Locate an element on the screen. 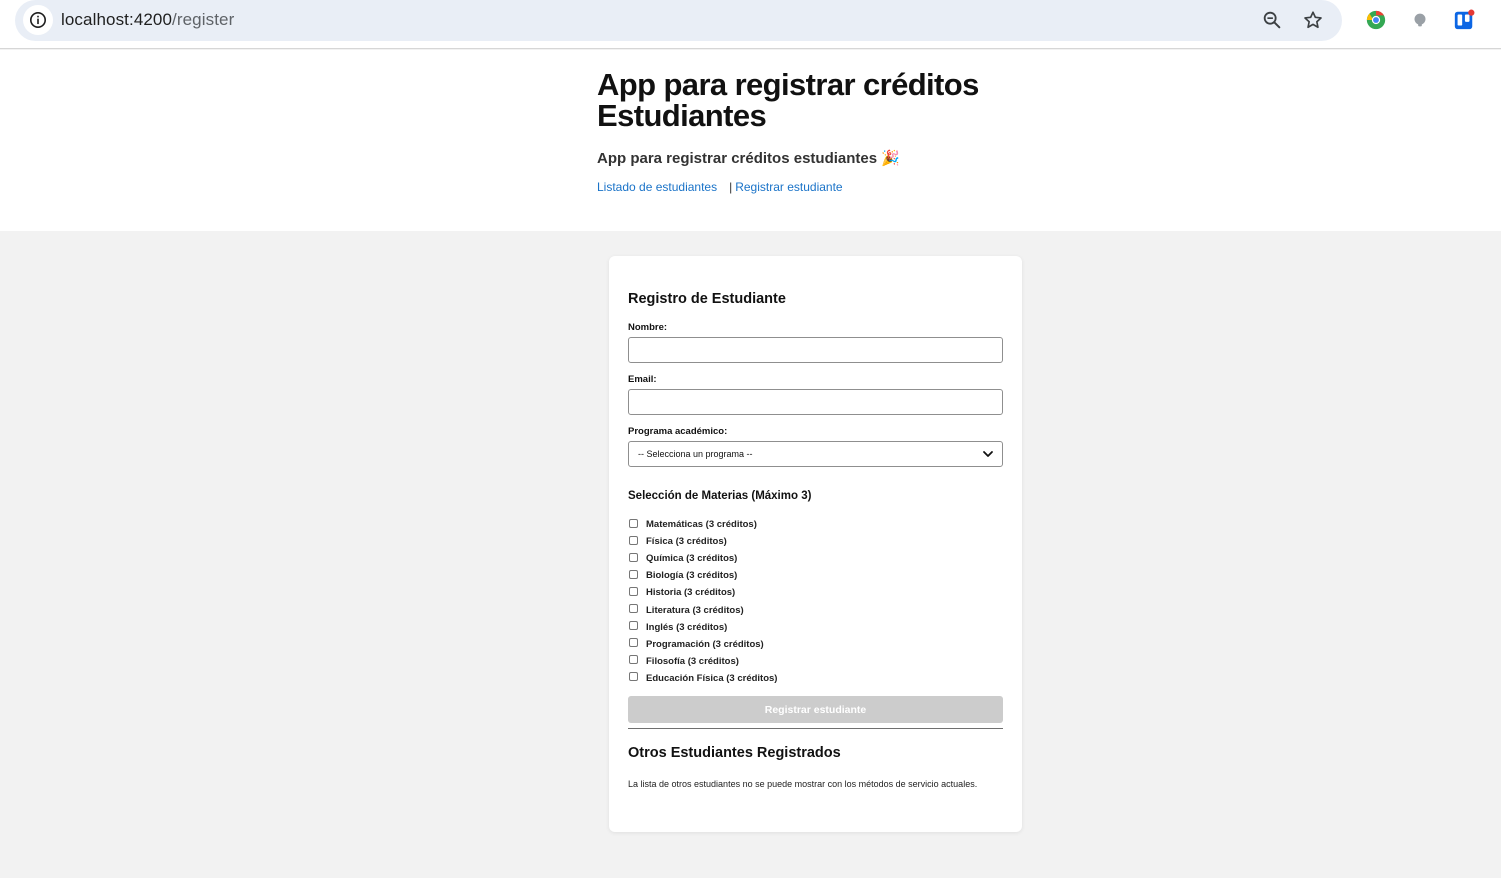 The height and width of the screenshot is (878, 1501). subject-item: Educación Física (3 créditos) is located at coordinates (809, 678).